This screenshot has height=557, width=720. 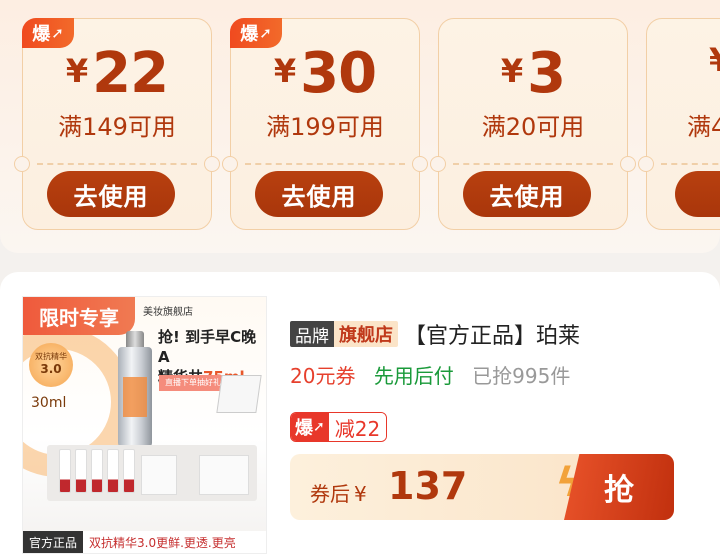 What do you see at coordinates (162, 542) in the screenshot?
I see `slogan: 双抗精华3.0更鲜.更透.更亮` at bounding box center [162, 542].